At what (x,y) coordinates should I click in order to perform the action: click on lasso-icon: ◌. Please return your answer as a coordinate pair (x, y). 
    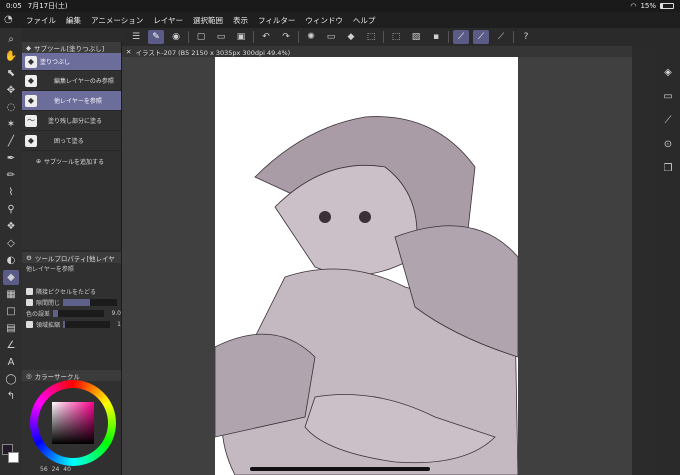
    Looking at the image, I should click on (11, 107).